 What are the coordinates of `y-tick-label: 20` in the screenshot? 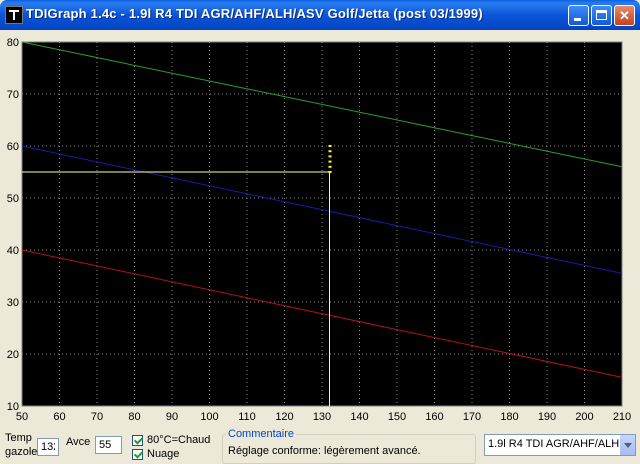 It's located at (13, 355).